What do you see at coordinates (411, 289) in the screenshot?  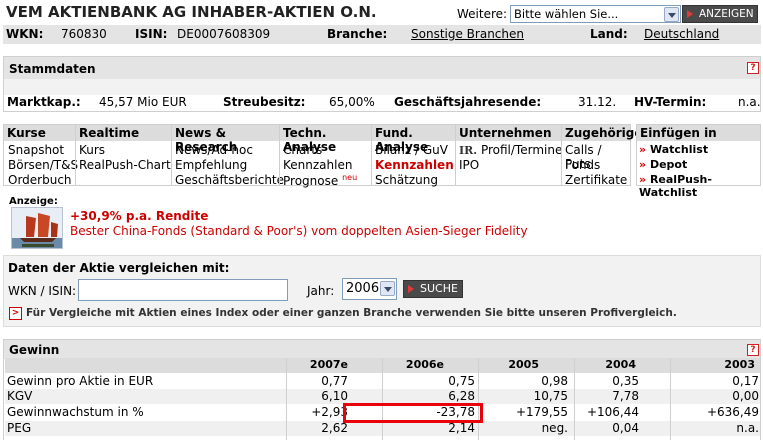 I see `play-arrow-icon` at bounding box center [411, 289].